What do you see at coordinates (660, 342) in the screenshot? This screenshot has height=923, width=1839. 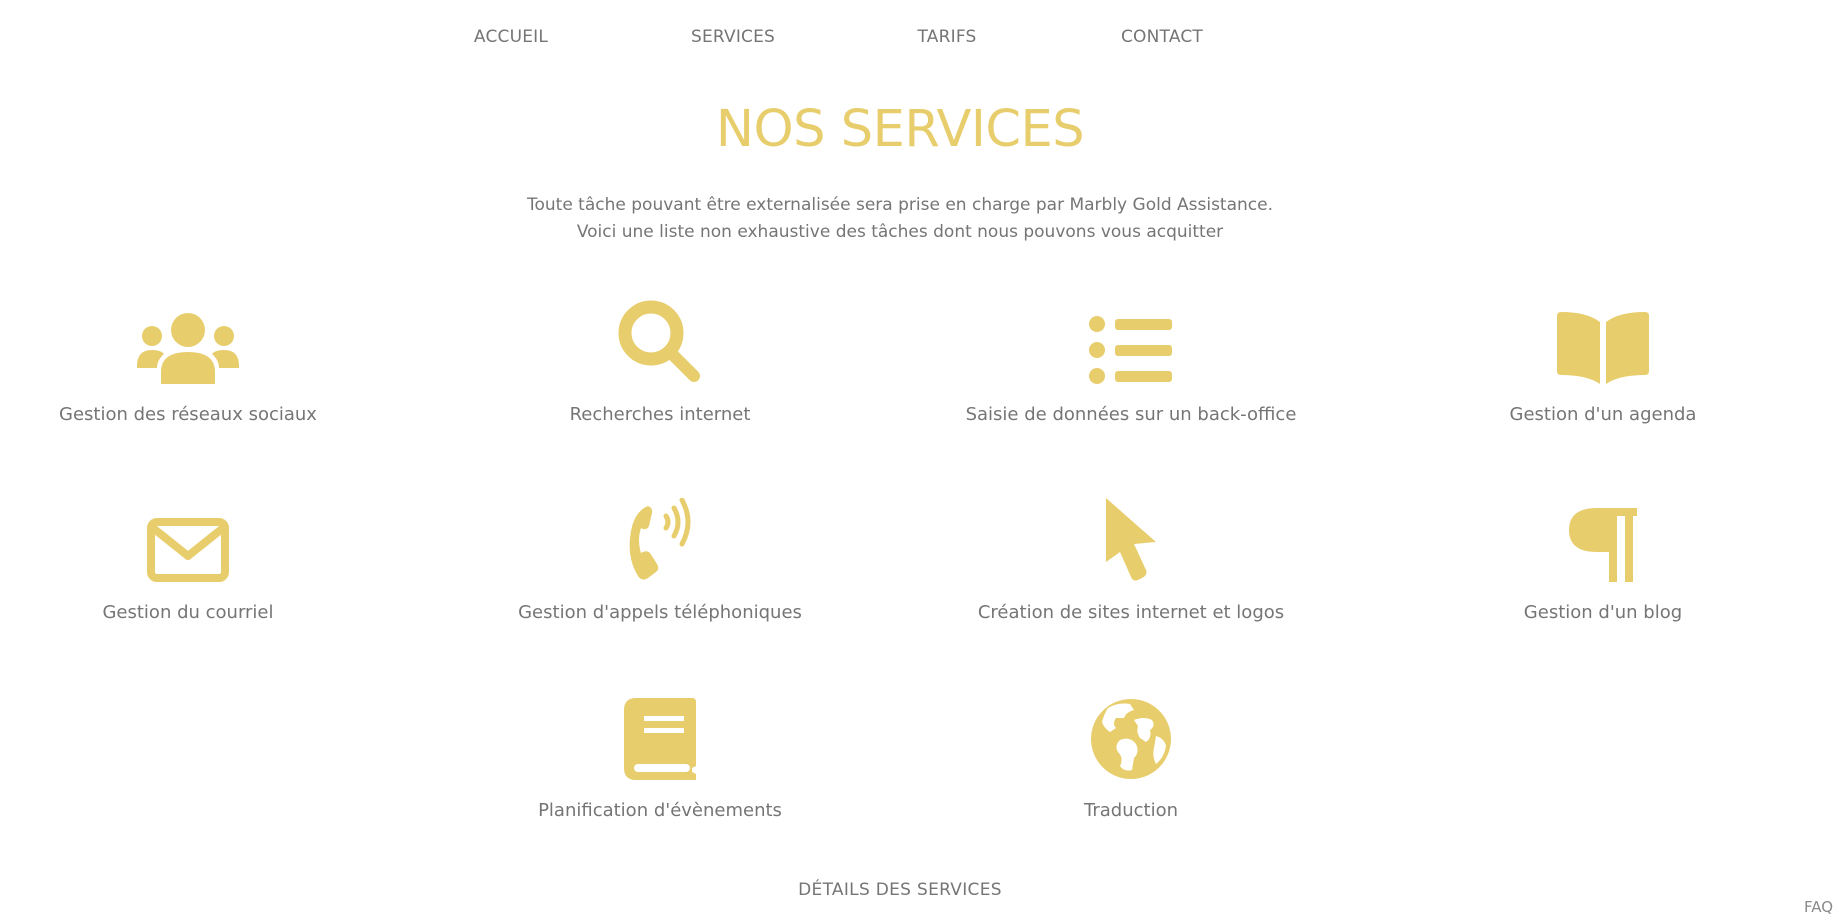 I see `search-icon` at bounding box center [660, 342].